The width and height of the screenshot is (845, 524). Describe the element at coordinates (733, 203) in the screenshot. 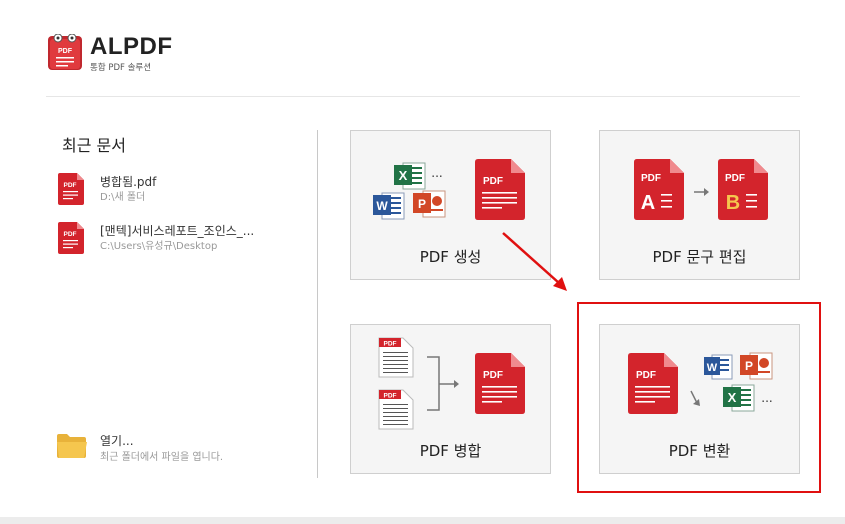

I see `letter-b: B` at that location.